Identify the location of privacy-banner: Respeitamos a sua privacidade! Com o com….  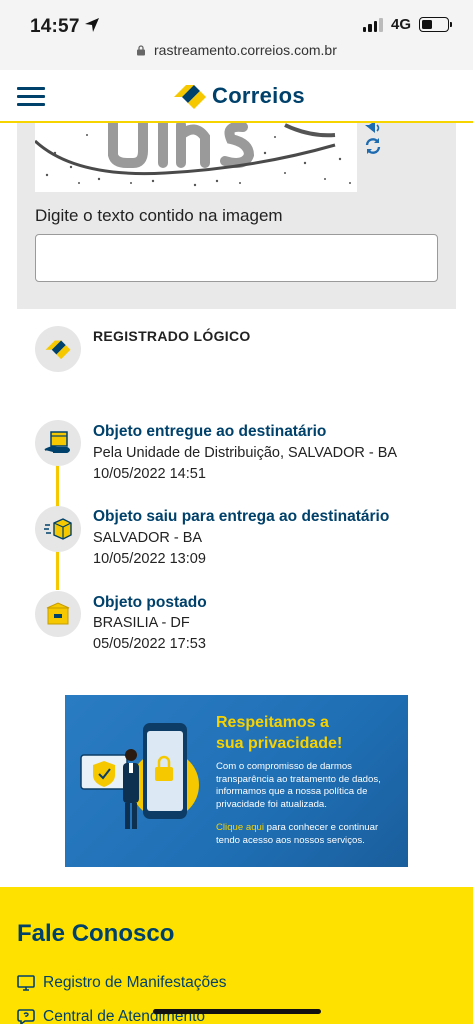
(236, 781).